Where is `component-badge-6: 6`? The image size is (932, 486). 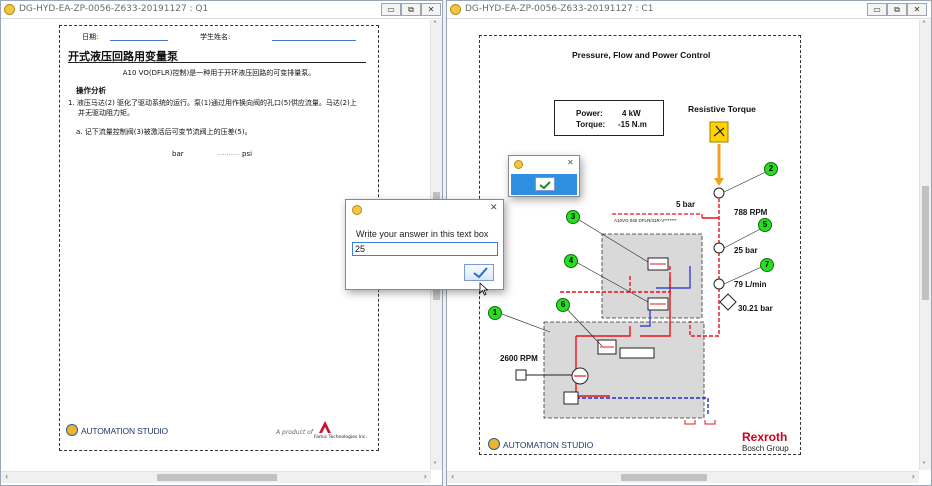
component-badge-6: 6 is located at coordinates (563, 305).